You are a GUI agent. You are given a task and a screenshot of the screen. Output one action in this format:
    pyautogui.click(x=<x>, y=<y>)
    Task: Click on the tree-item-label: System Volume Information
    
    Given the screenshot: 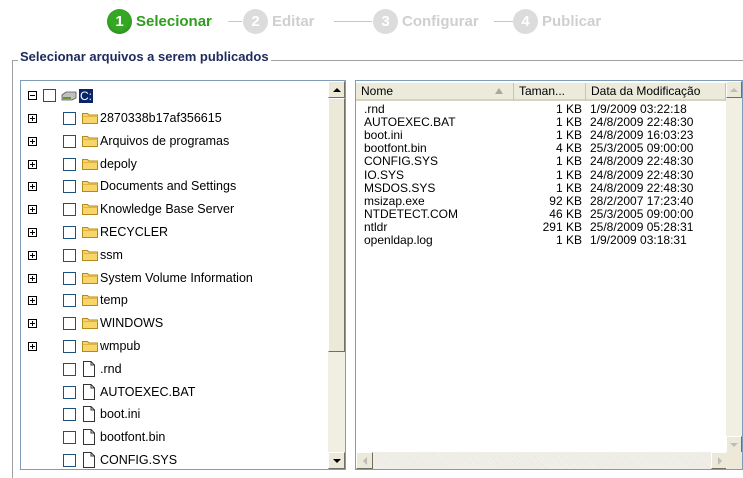 What is the action you would take?
    pyautogui.click(x=176, y=278)
    